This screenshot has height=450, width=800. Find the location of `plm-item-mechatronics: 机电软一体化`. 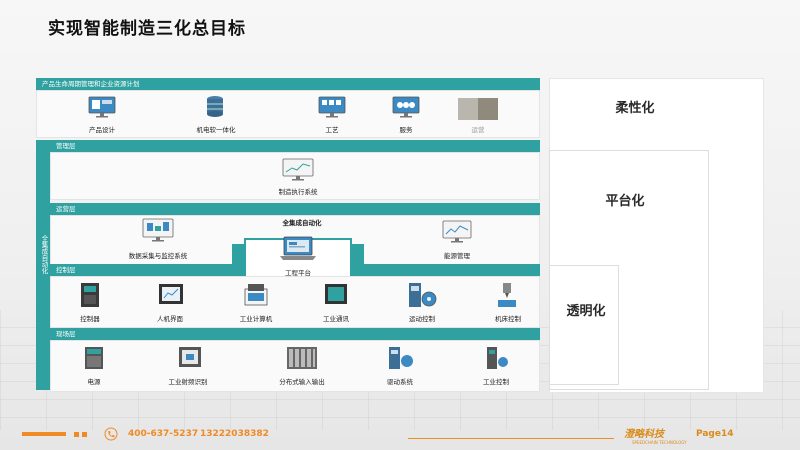

plm-item-mechatronics: 机电软一体化 is located at coordinates (216, 130).